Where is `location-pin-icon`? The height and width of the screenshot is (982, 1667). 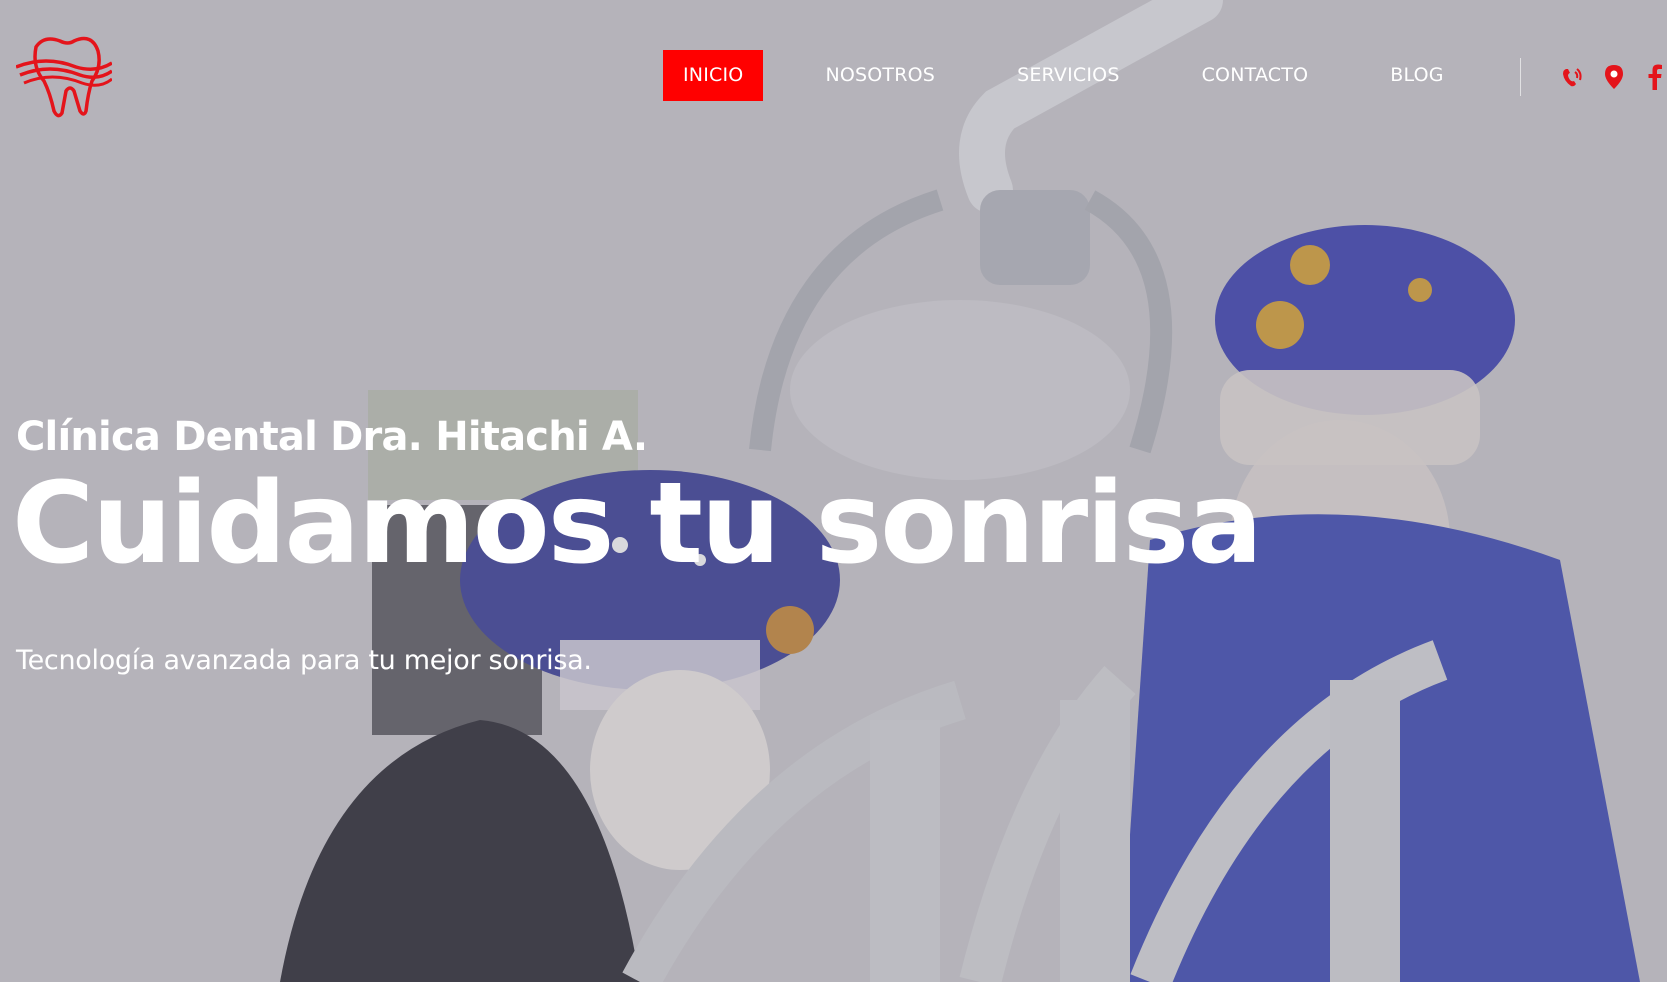
location-pin-icon is located at coordinates (1616, 77).